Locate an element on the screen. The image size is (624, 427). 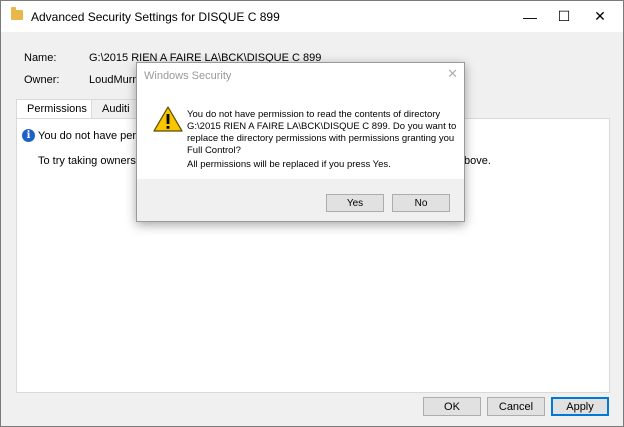
info-icon: i is located at coordinates (28, 135).